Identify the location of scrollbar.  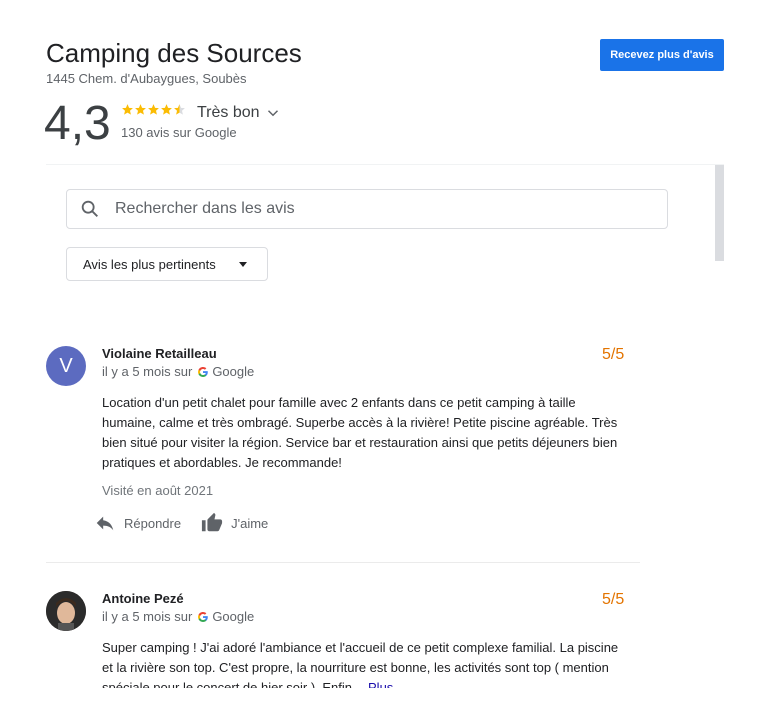
(719, 213).